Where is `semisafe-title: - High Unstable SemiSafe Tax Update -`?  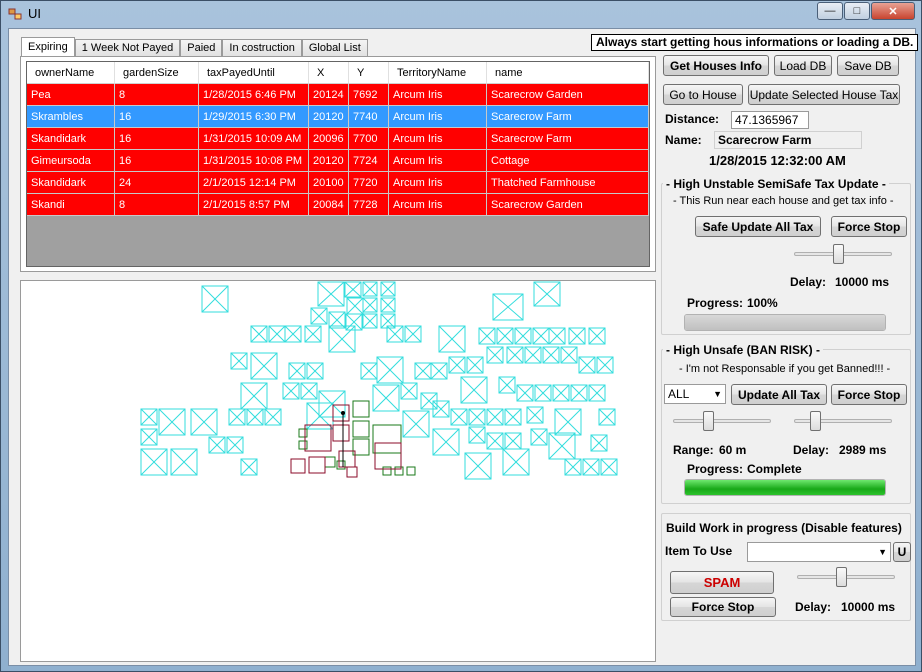
semisafe-title: - High Unstable SemiSafe Tax Update - is located at coordinates (776, 184).